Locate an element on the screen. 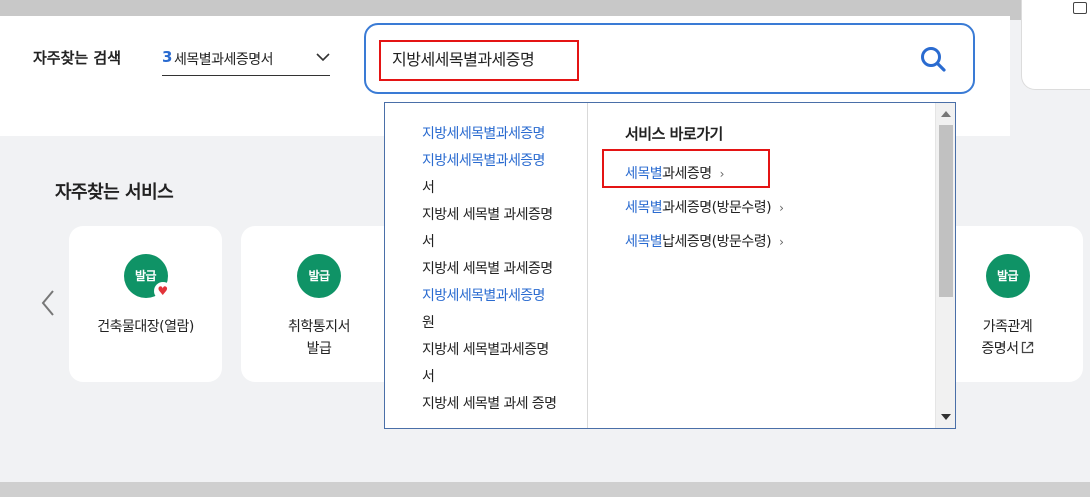 The width and height of the screenshot is (1090, 497). quick-link-text: 과세증명 is located at coordinates (687, 174).